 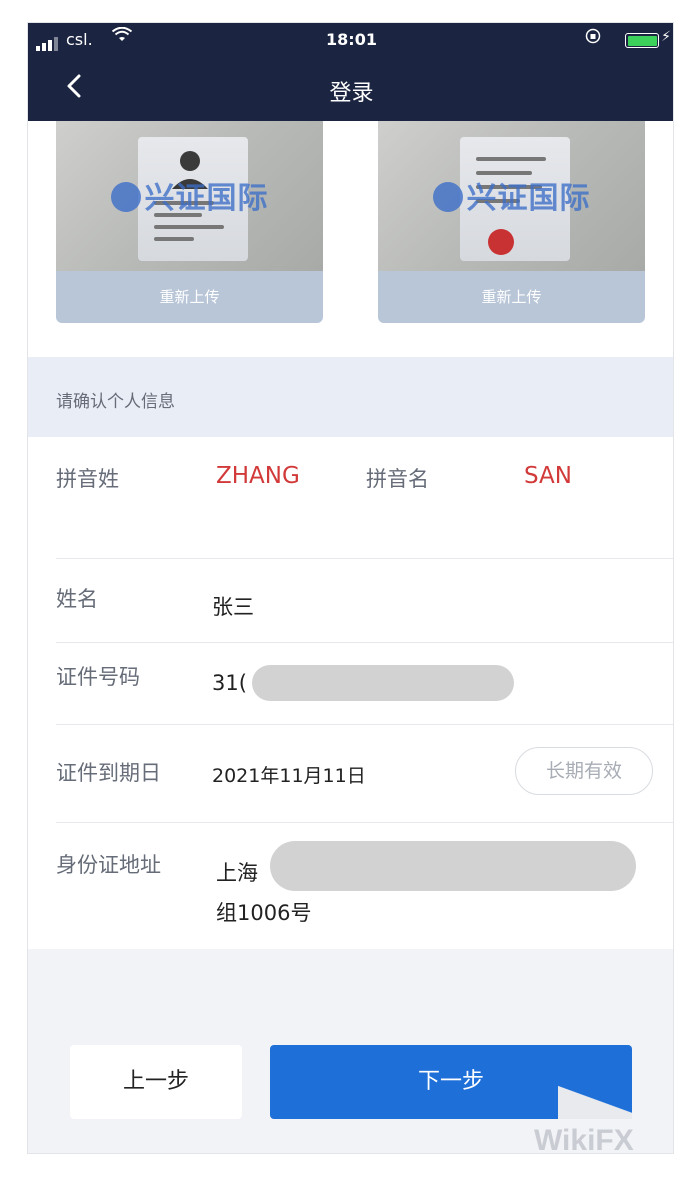 I want to click on reupload-back-button: 重新上传, so click(x=511, y=297).